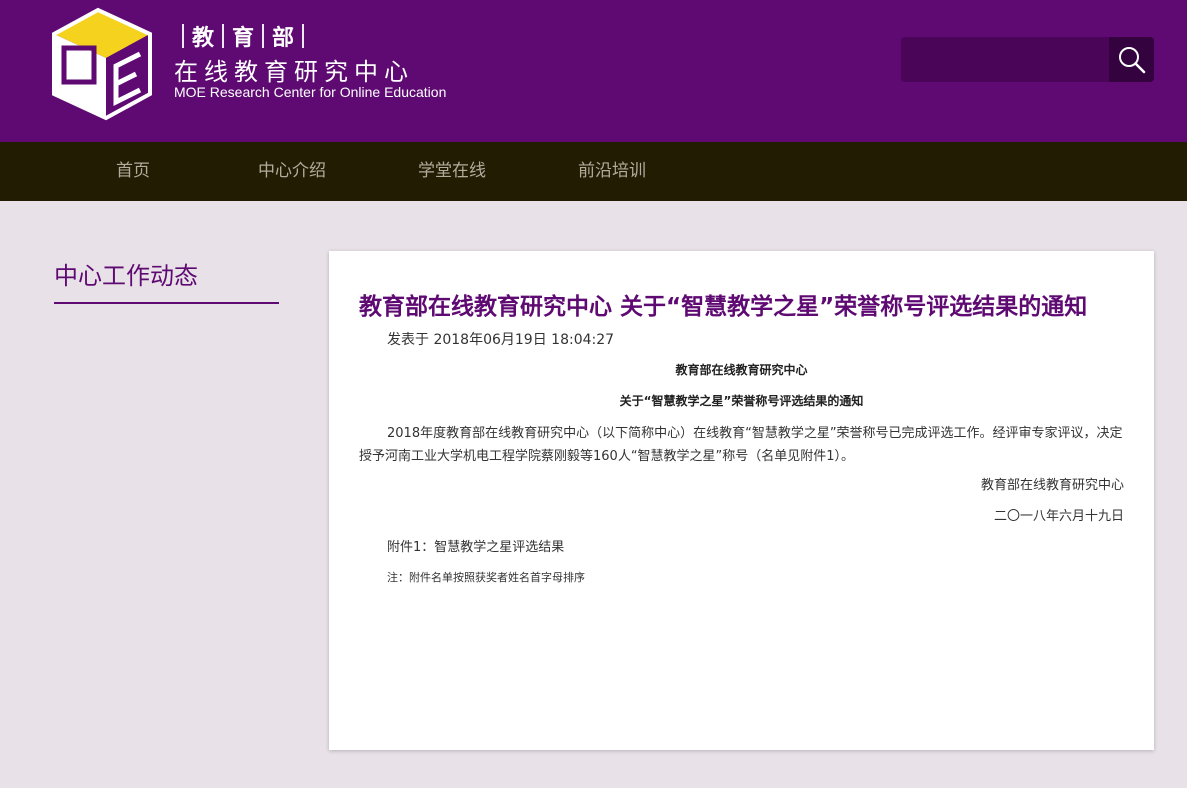 The width and height of the screenshot is (1187, 788). I want to click on logo-char: 部, so click(283, 38).